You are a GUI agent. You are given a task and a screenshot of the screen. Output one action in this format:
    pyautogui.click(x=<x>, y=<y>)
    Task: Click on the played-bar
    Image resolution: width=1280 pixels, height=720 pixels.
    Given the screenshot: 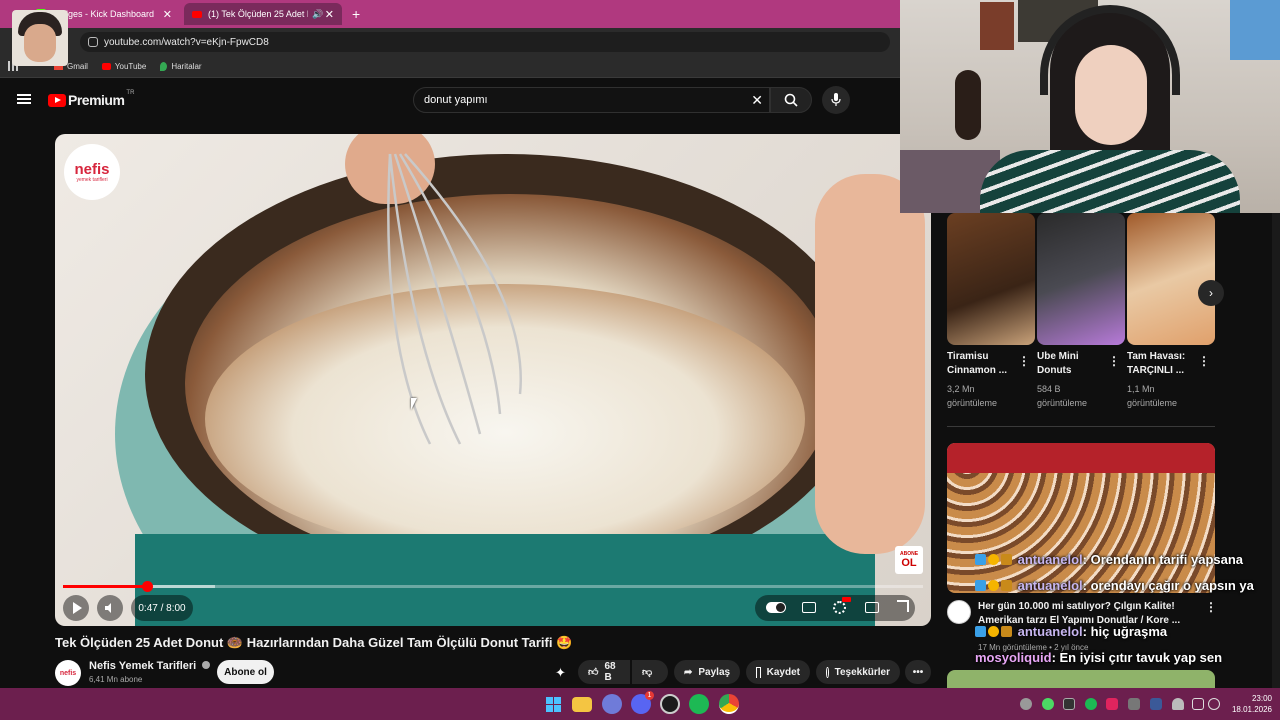 What is the action you would take?
    pyautogui.click(x=105, y=586)
    